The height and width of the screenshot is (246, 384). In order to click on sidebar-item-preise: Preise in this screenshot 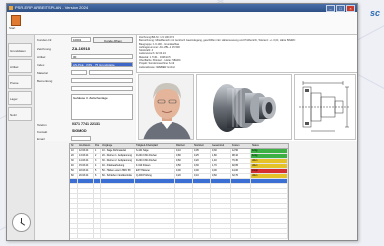, I will do `click(20, 82)`.